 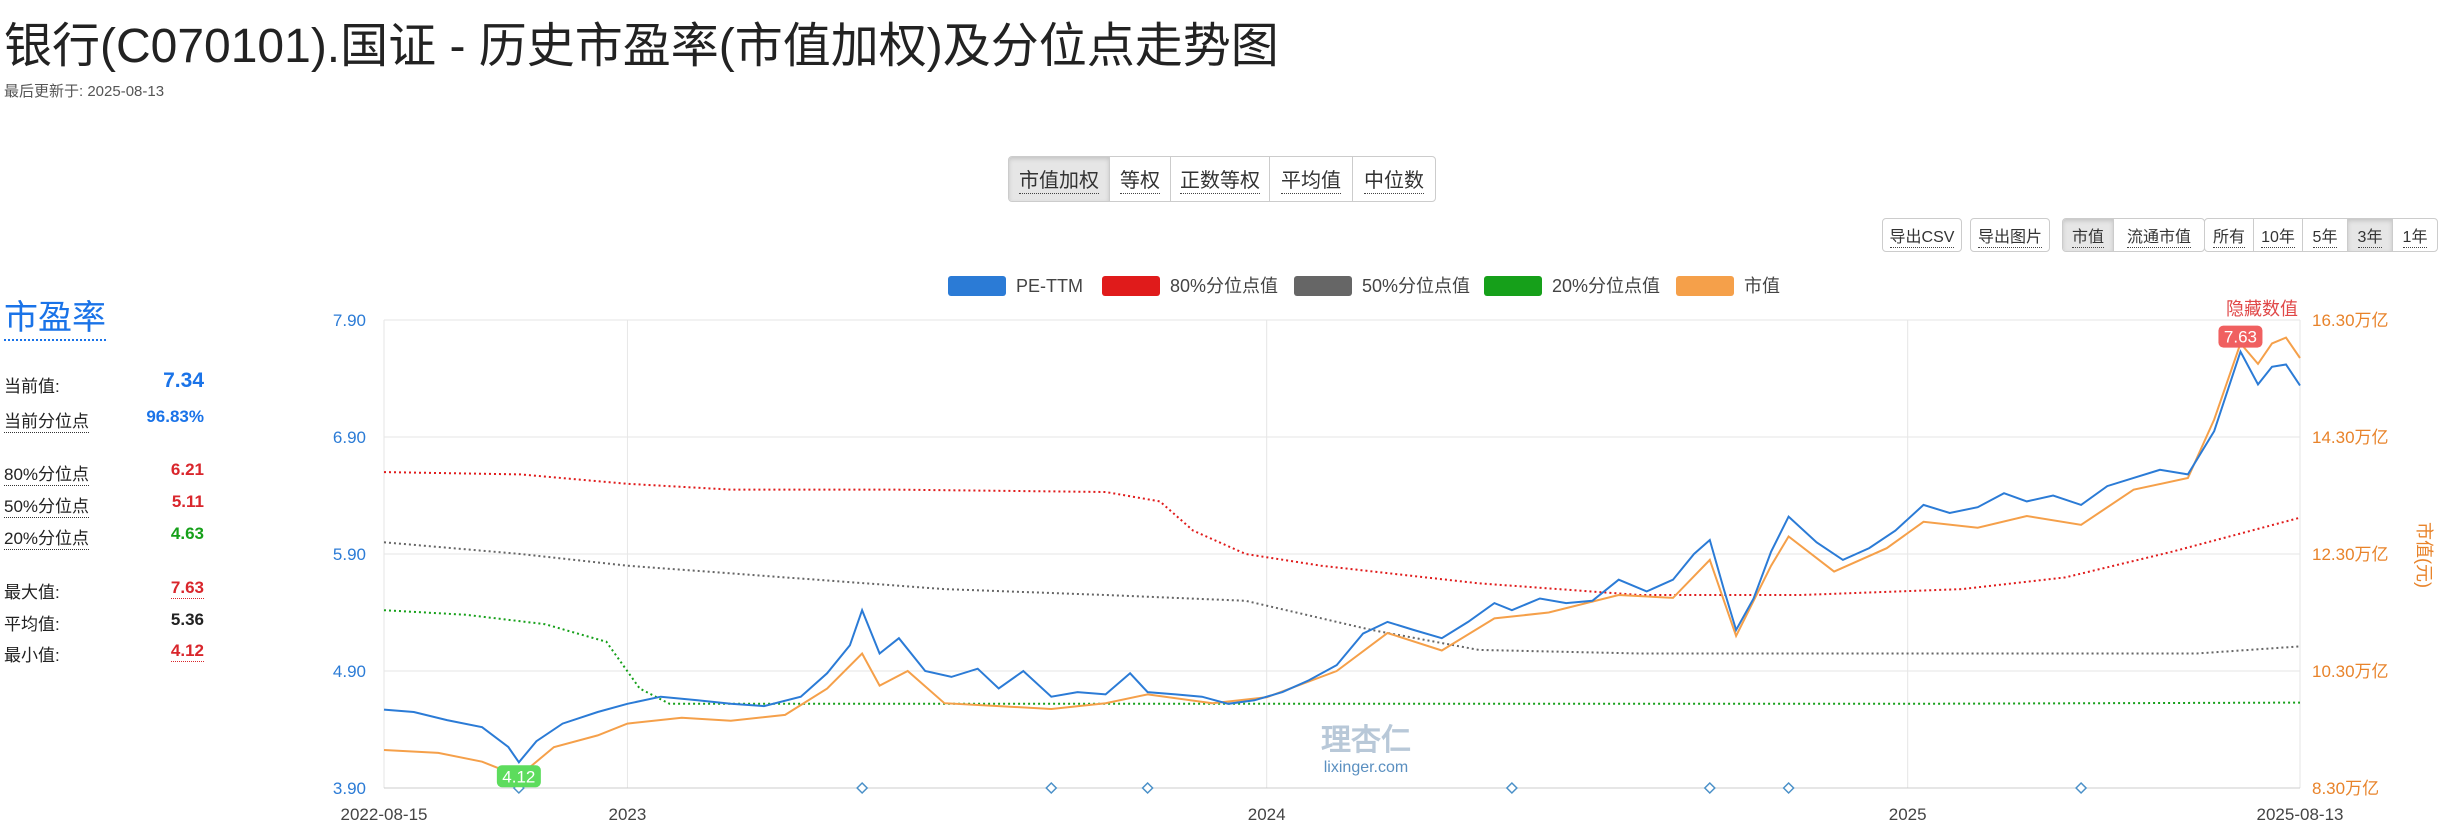 What do you see at coordinates (349, 788) in the screenshot?
I see `y-left-tick-label: 3.90` at bounding box center [349, 788].